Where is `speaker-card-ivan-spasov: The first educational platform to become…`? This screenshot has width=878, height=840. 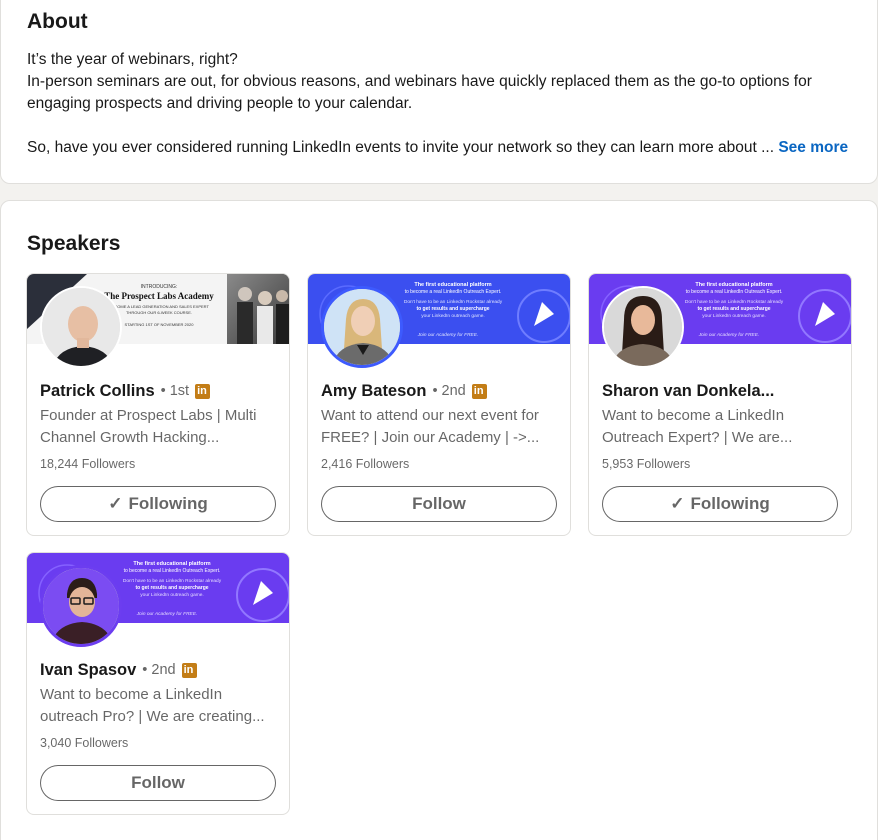 speaker-card-ivan-spasov: The first educational platform to become… is located at coordinates (158, 683).